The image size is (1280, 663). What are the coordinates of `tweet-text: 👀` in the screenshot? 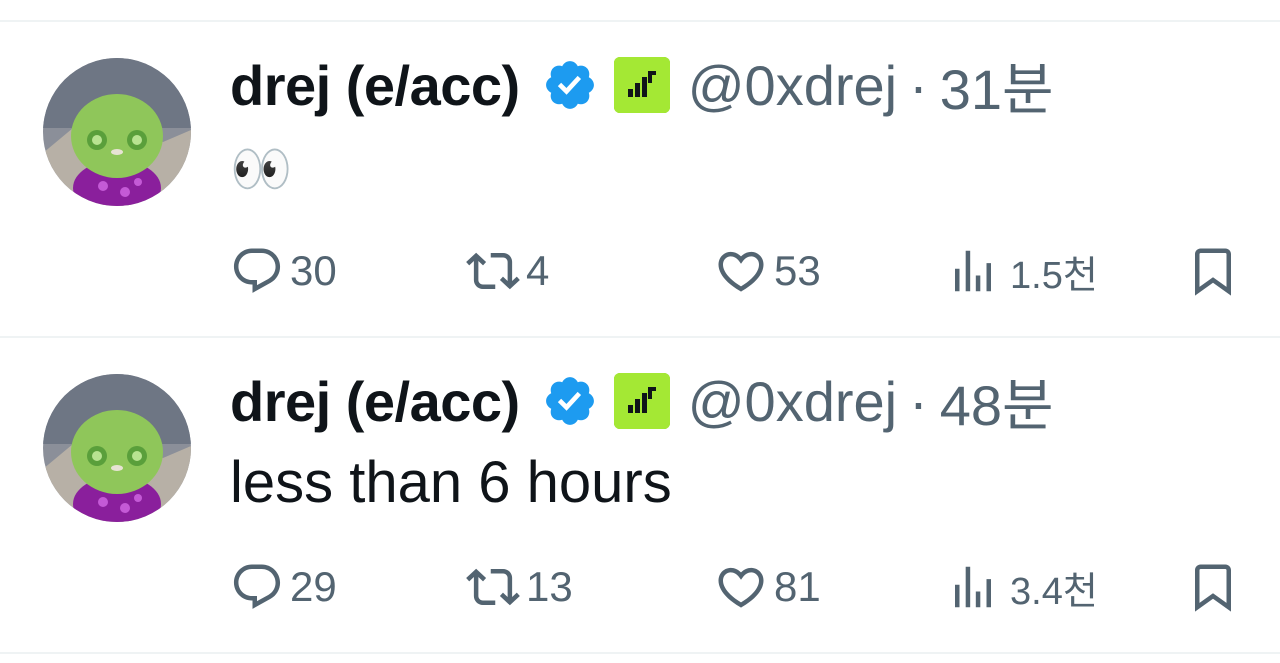 It's located at (261, 168).